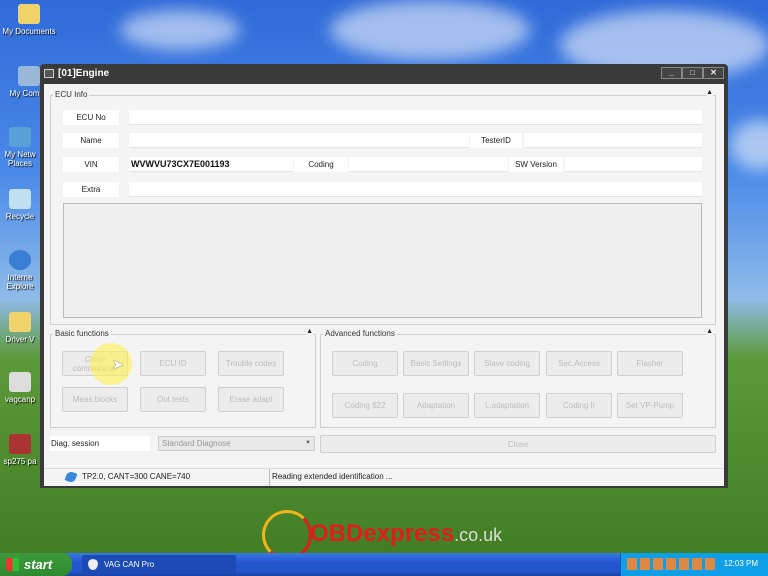  What do you see at coordinates (436, 363) in the screenshot?
I see `basic-settings-button: Basic Settings` at bounding box center [436, 363].